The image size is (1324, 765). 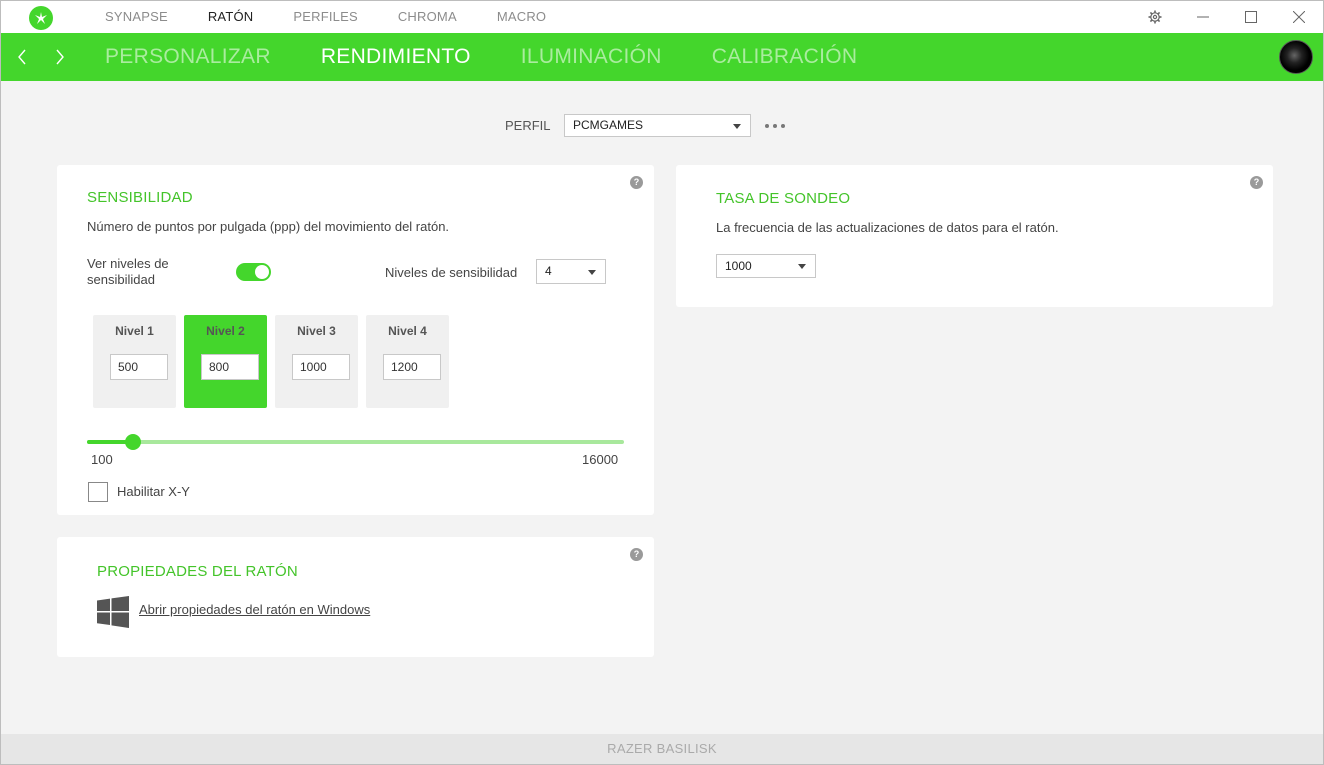 I want to click on level-3-input: 1000, so click(x=321, y=367).